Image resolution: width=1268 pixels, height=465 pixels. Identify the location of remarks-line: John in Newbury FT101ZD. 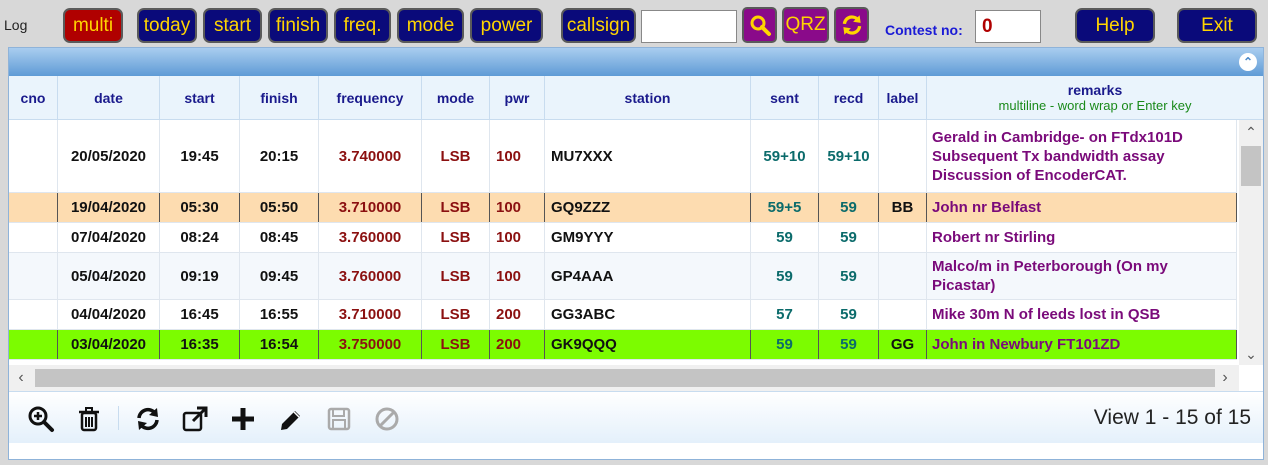
(1026, 344).